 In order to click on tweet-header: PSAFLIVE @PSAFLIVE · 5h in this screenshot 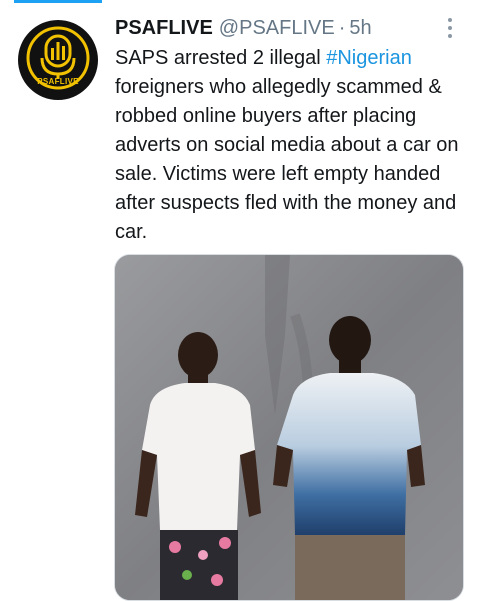, I will do `click(243, 28)`.